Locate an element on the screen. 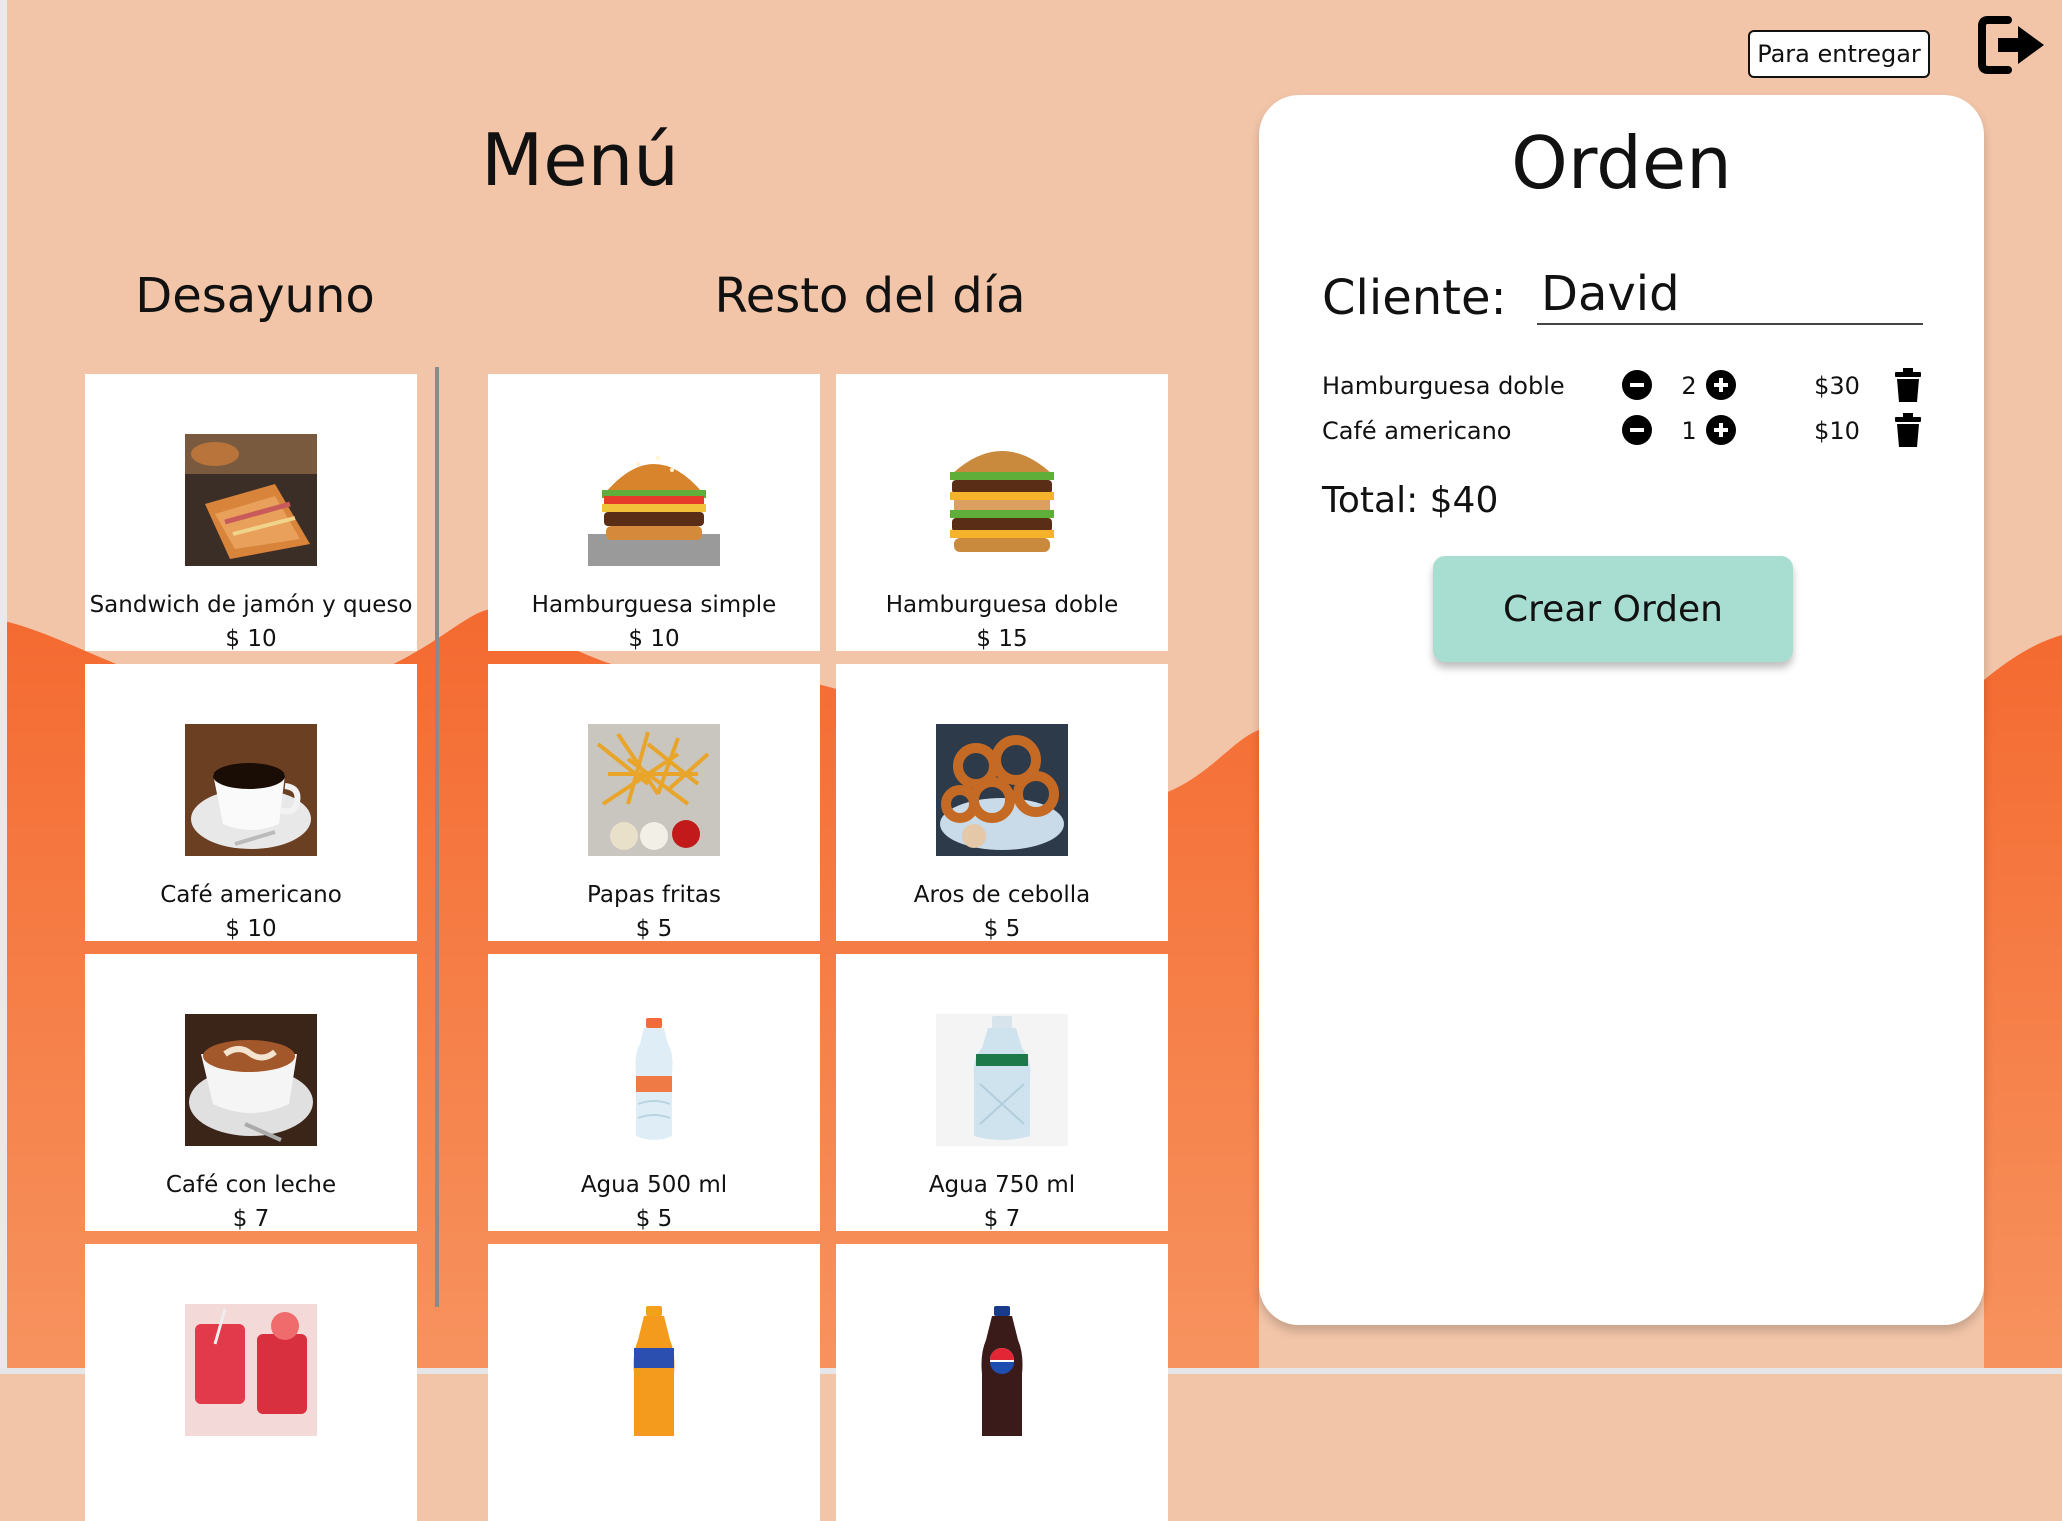 The height and width of the screenshot is (1521, 2062). menu-item-sandwich: Sandwich de jamón y queso $ 10 is located at coordinates (251, 512).